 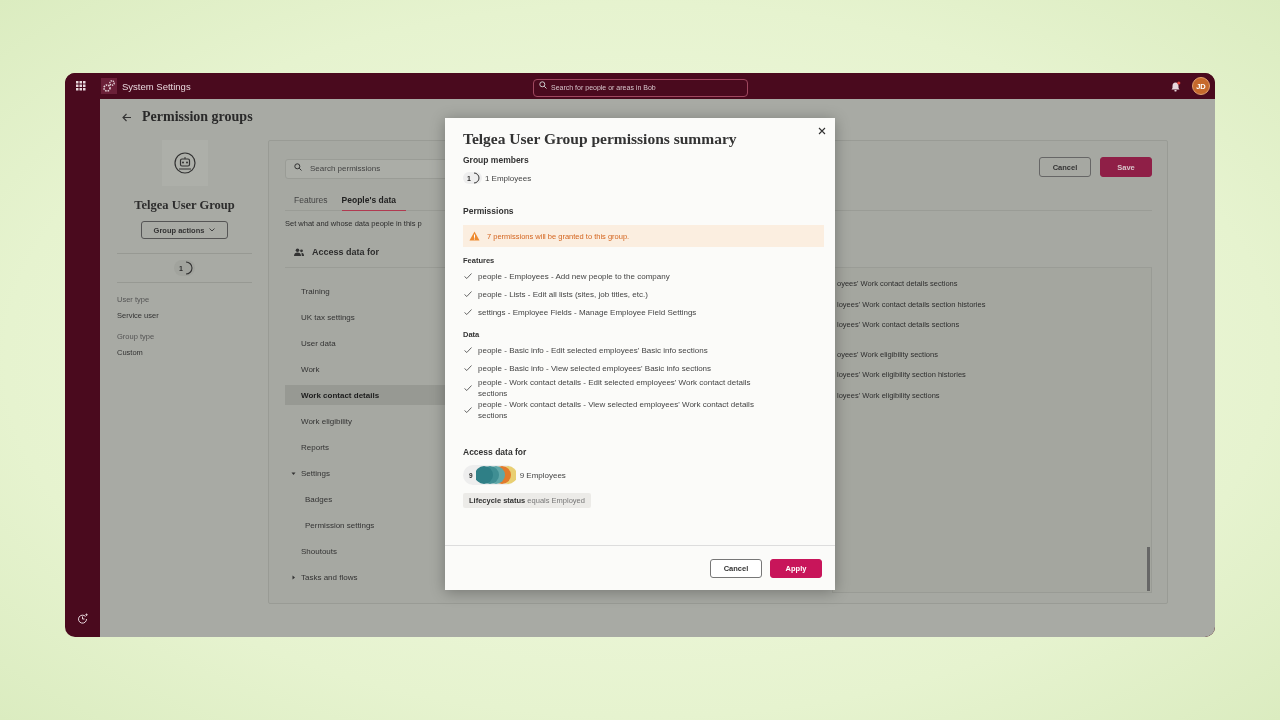 I want to click on gears-icon, so click(x=109, y=86).